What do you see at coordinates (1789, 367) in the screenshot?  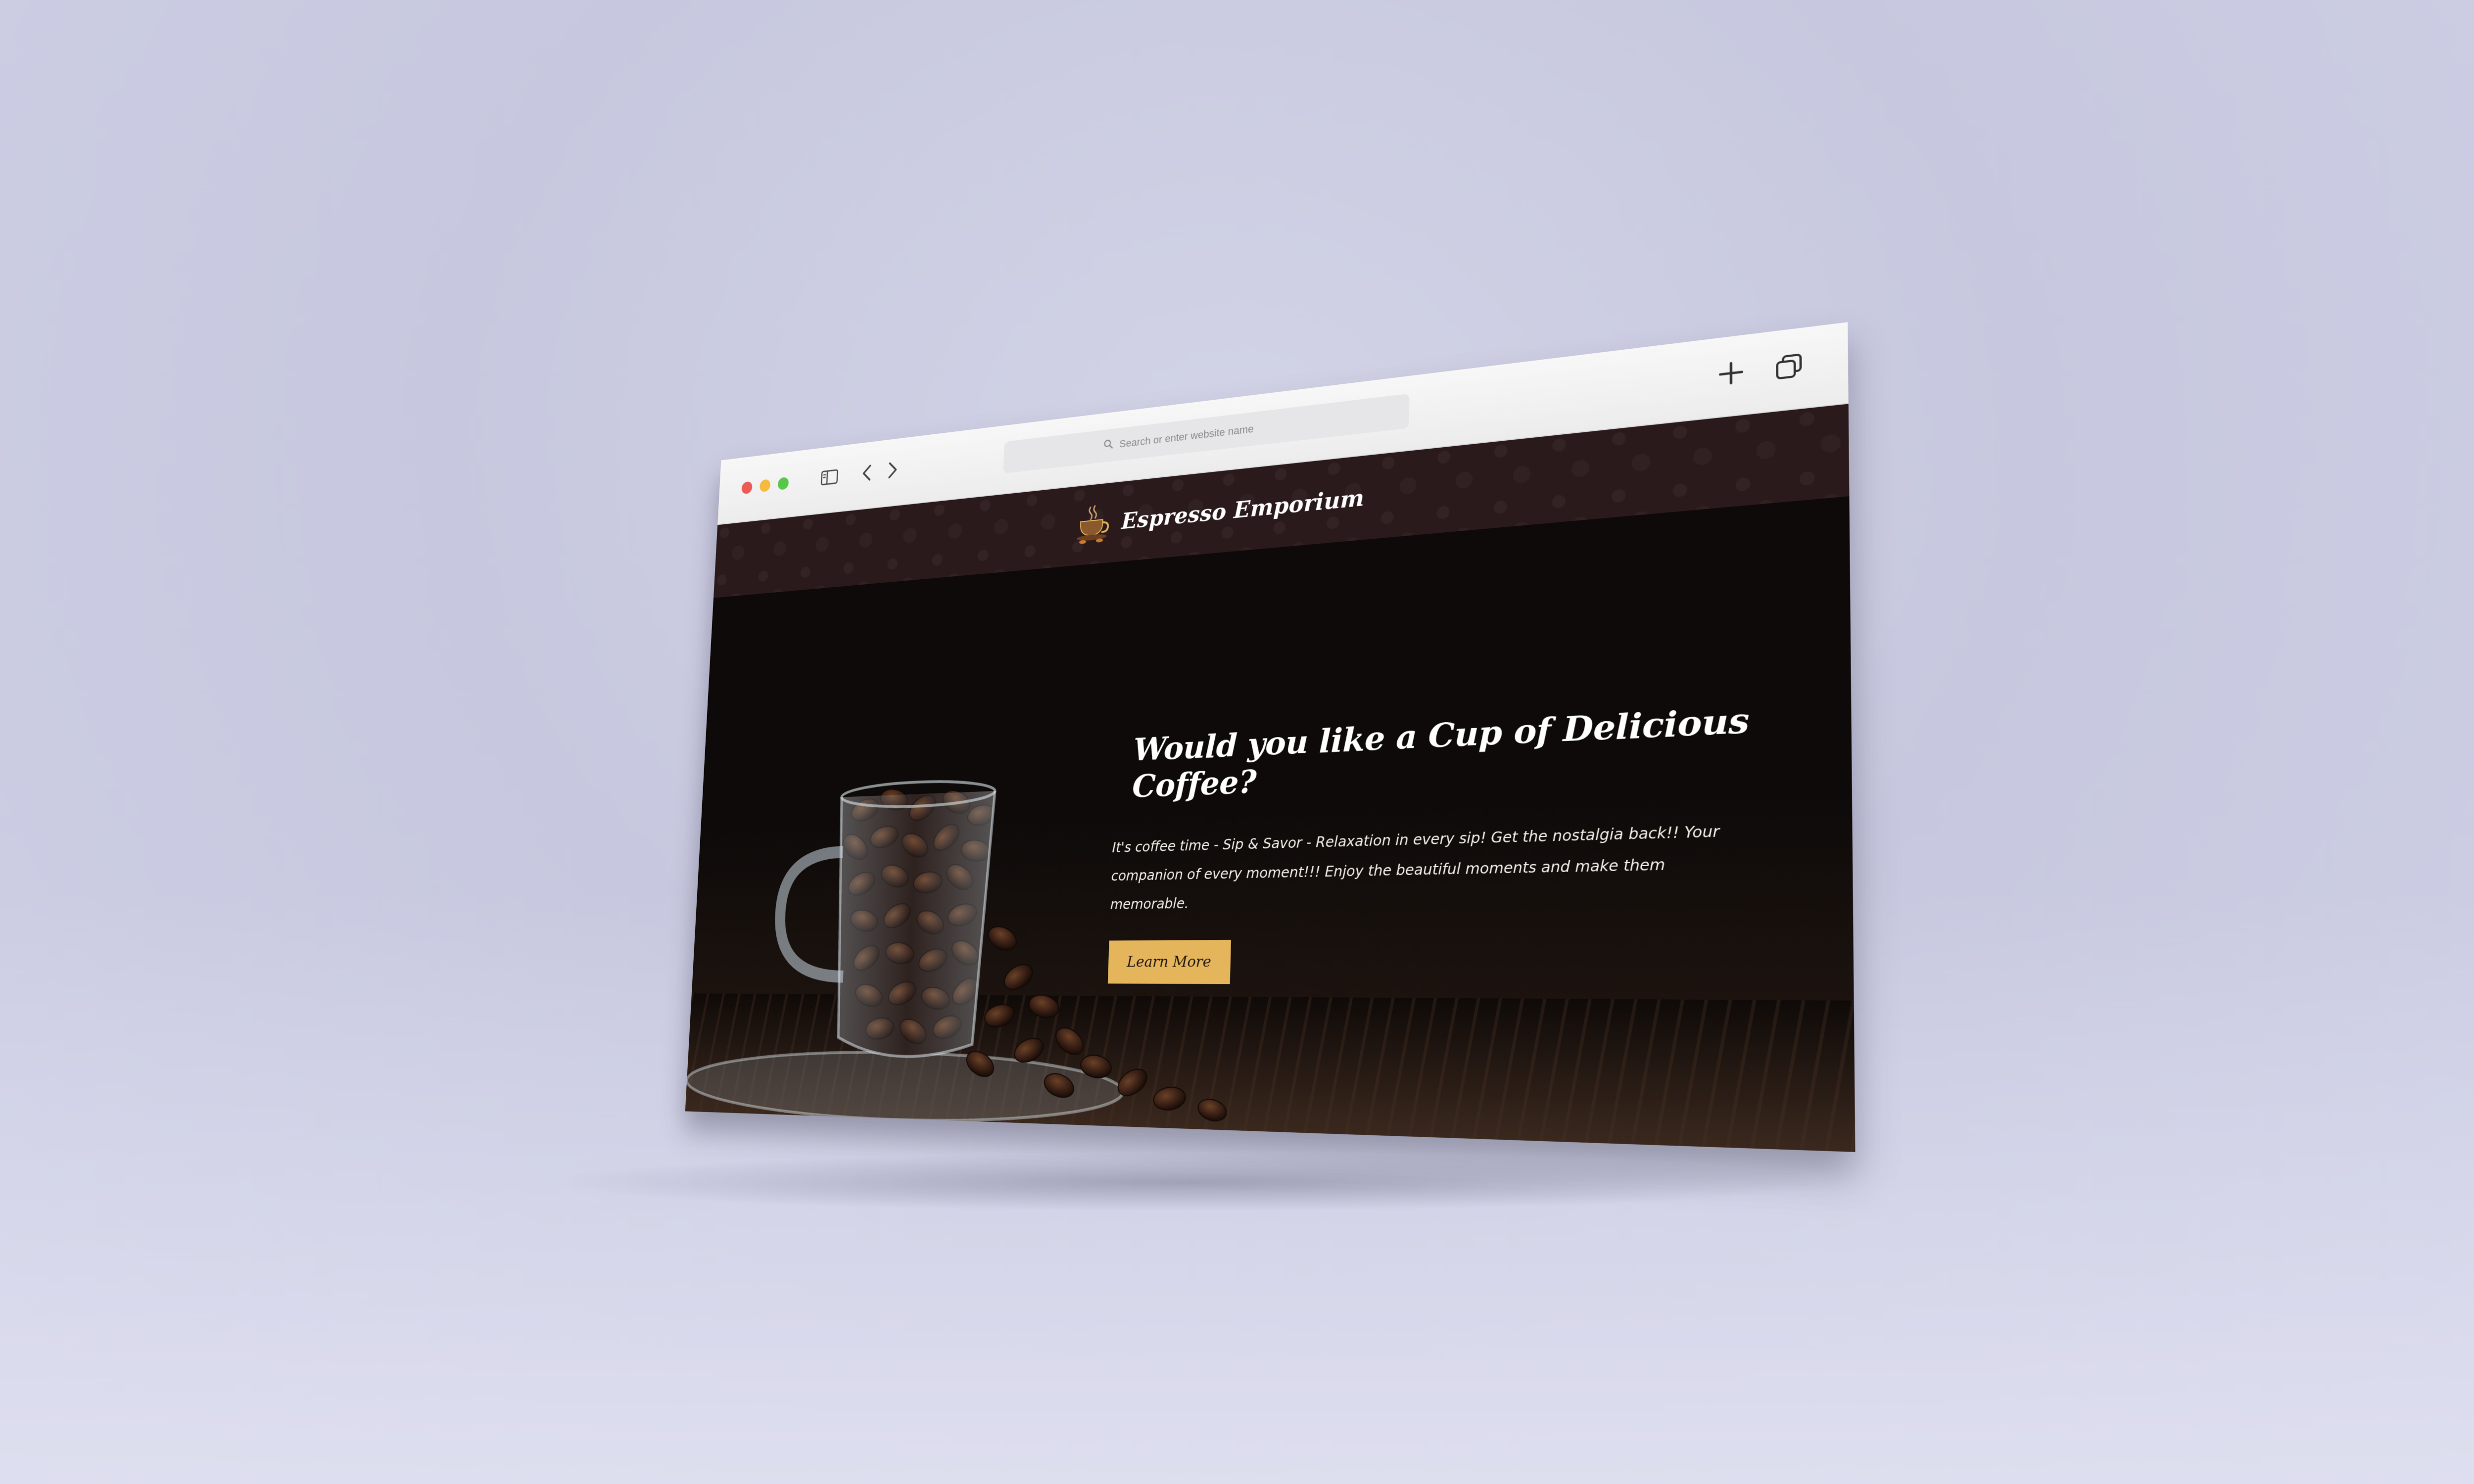 I see `tabs-overview-icon` at bounding box center [1789, 367].